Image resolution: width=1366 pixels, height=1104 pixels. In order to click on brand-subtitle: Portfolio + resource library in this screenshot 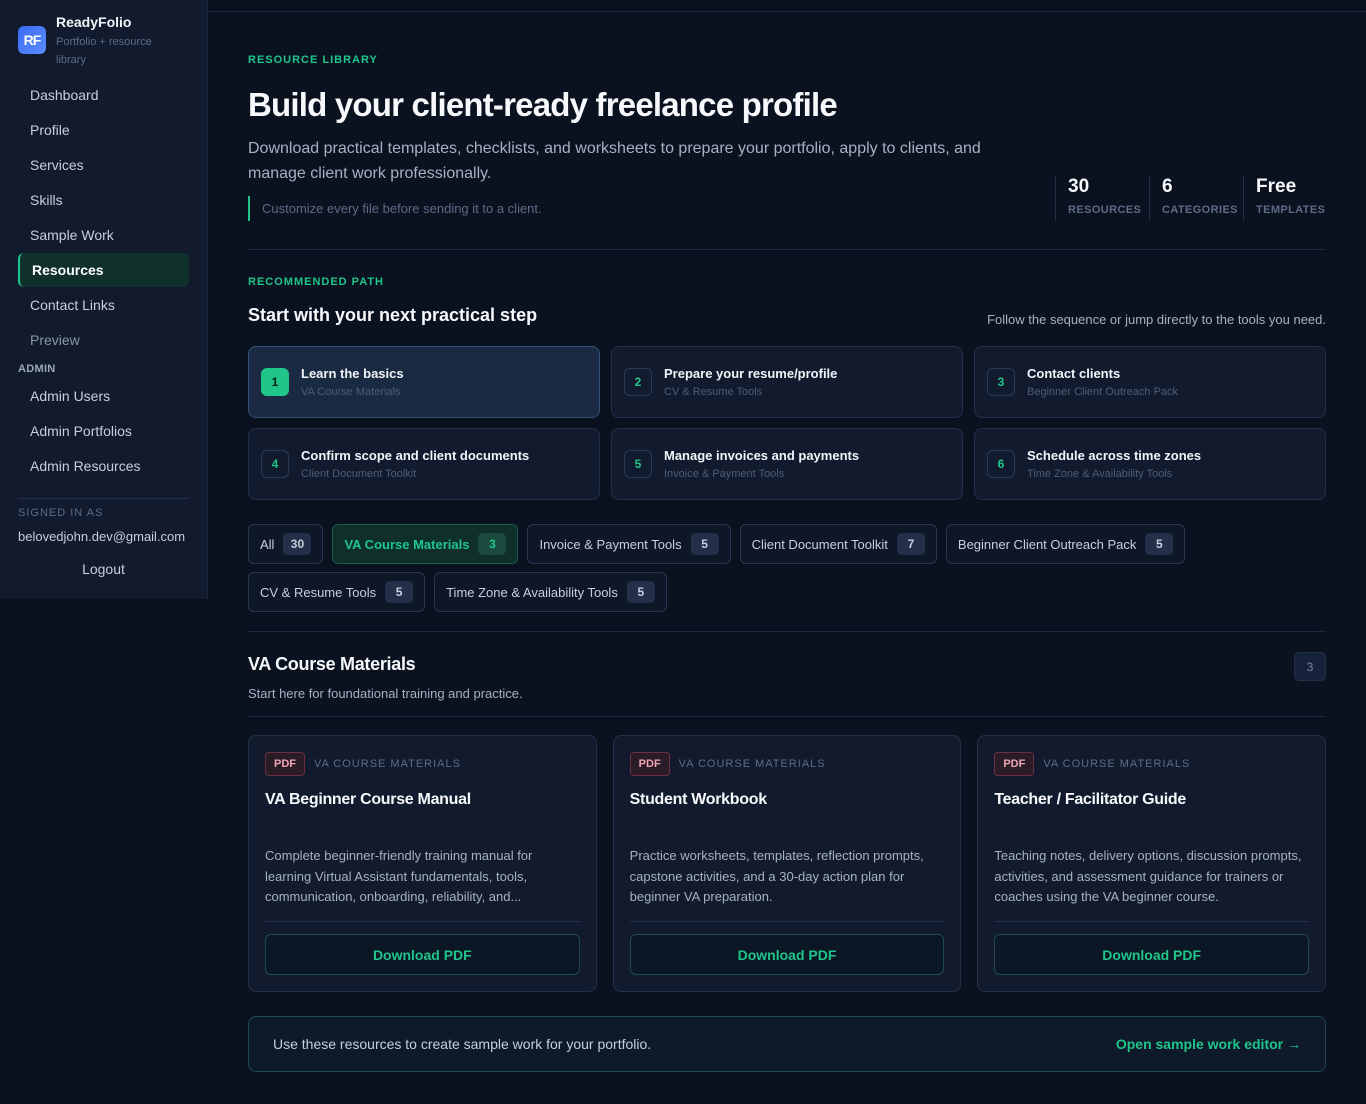, I will do `click(104, 51)`.